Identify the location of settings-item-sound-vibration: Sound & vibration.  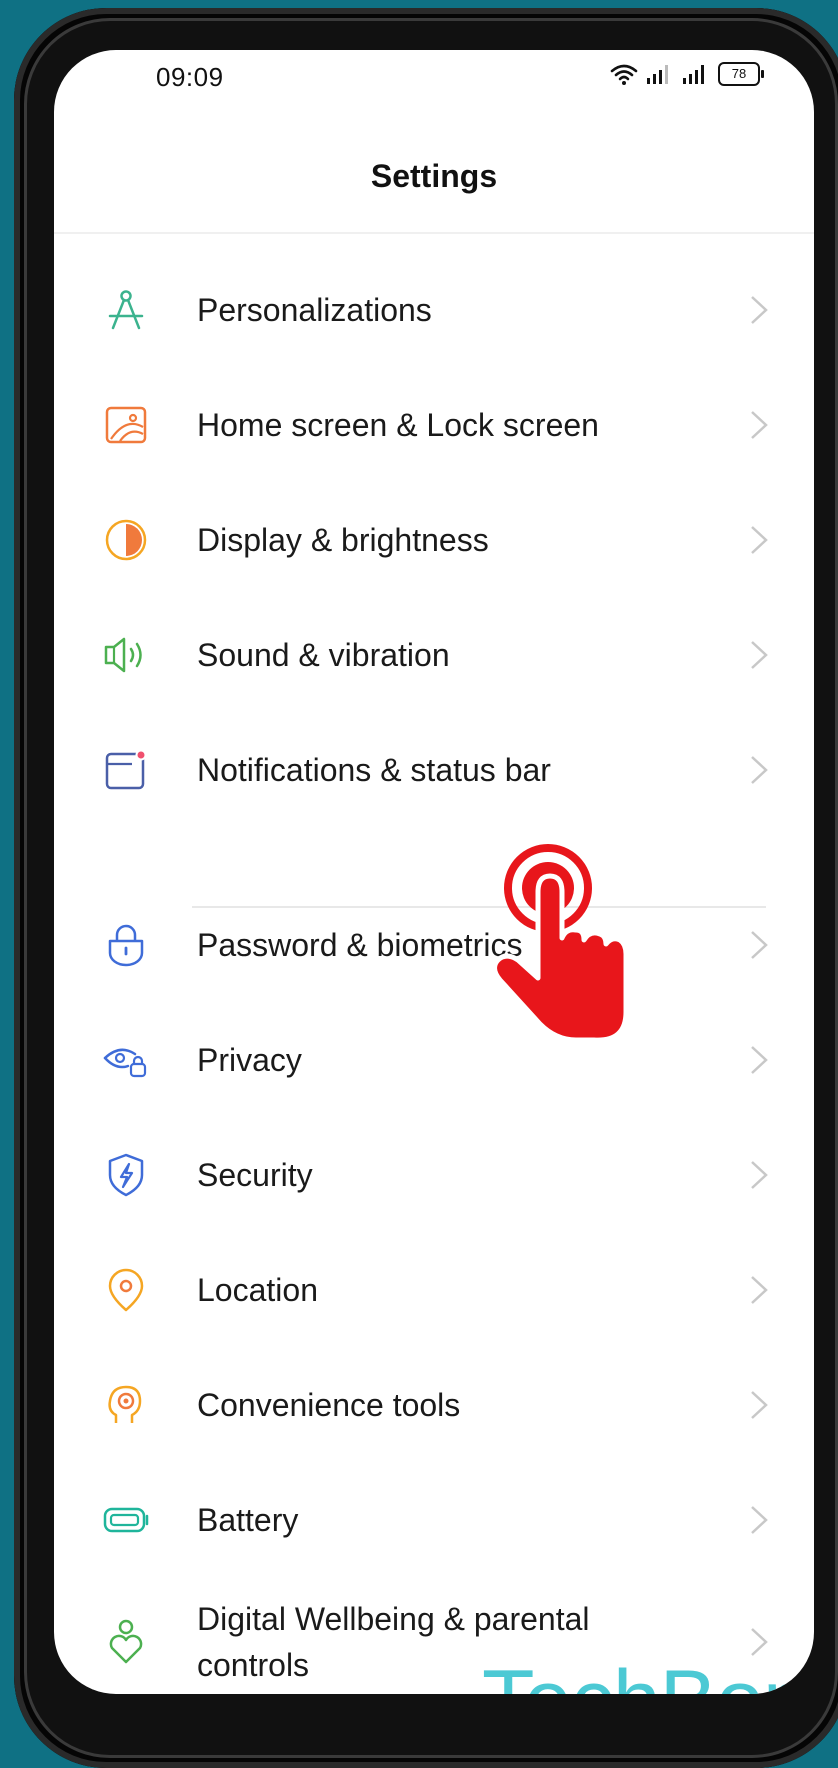
(434, 655).